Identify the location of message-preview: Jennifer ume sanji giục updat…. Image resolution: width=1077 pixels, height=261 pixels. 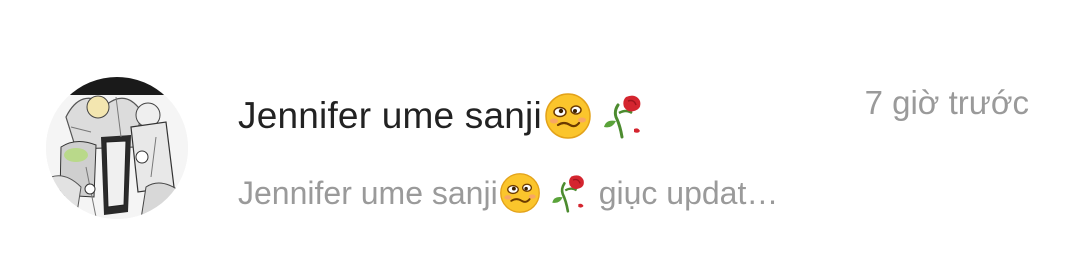
(508, 193).